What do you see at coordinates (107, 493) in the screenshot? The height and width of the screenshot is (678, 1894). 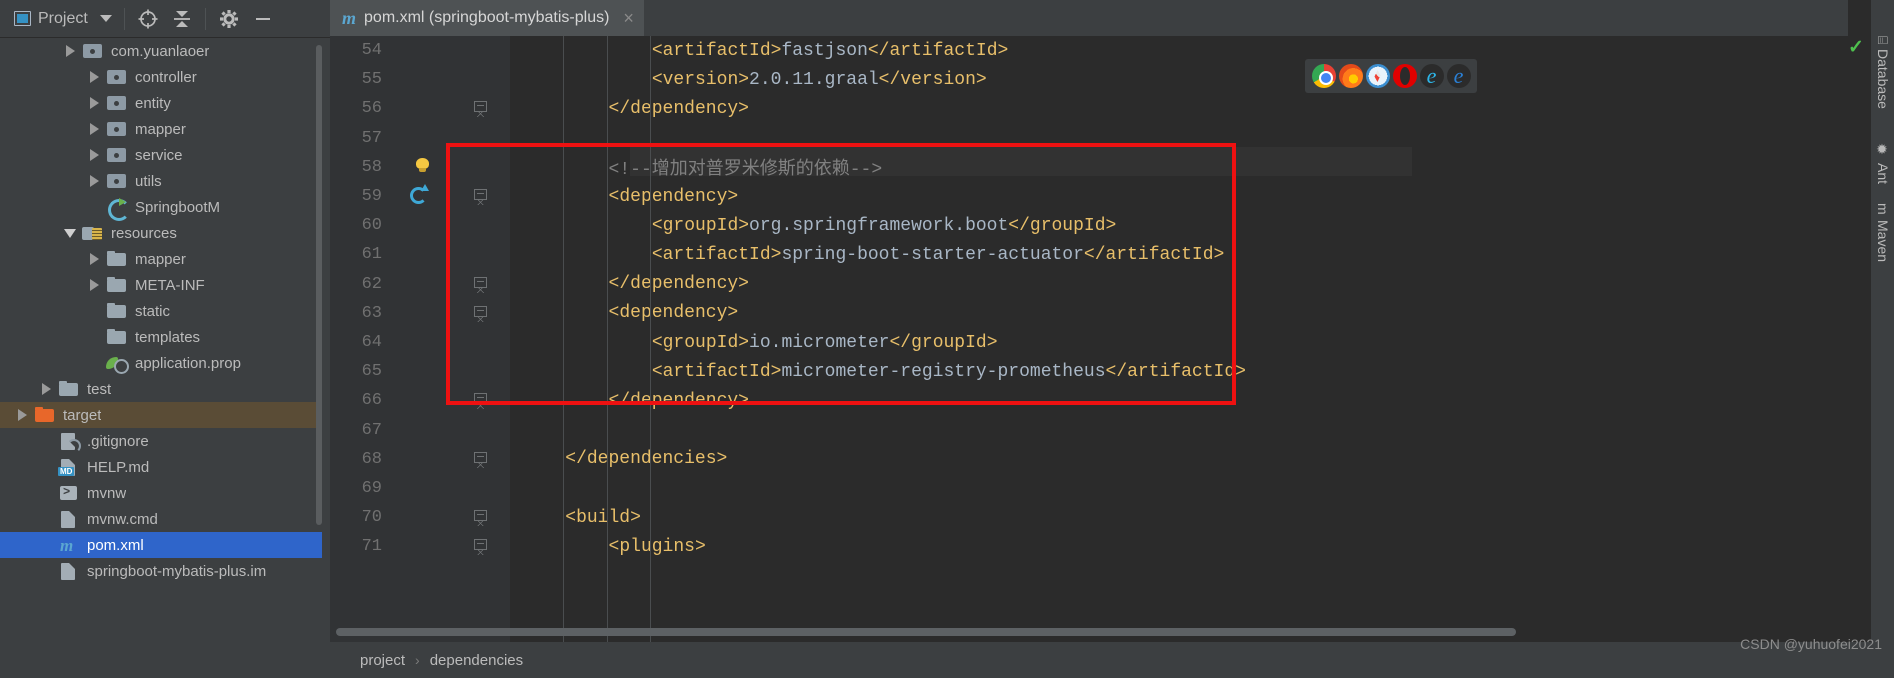 I see `tree-item-label: mvnw` at bounding box center [107, 493].